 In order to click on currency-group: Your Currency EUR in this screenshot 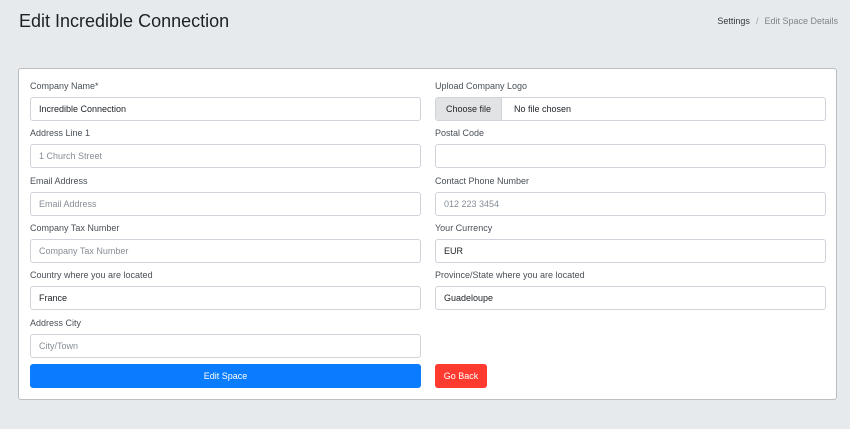, I will do `click(630, 243)`.